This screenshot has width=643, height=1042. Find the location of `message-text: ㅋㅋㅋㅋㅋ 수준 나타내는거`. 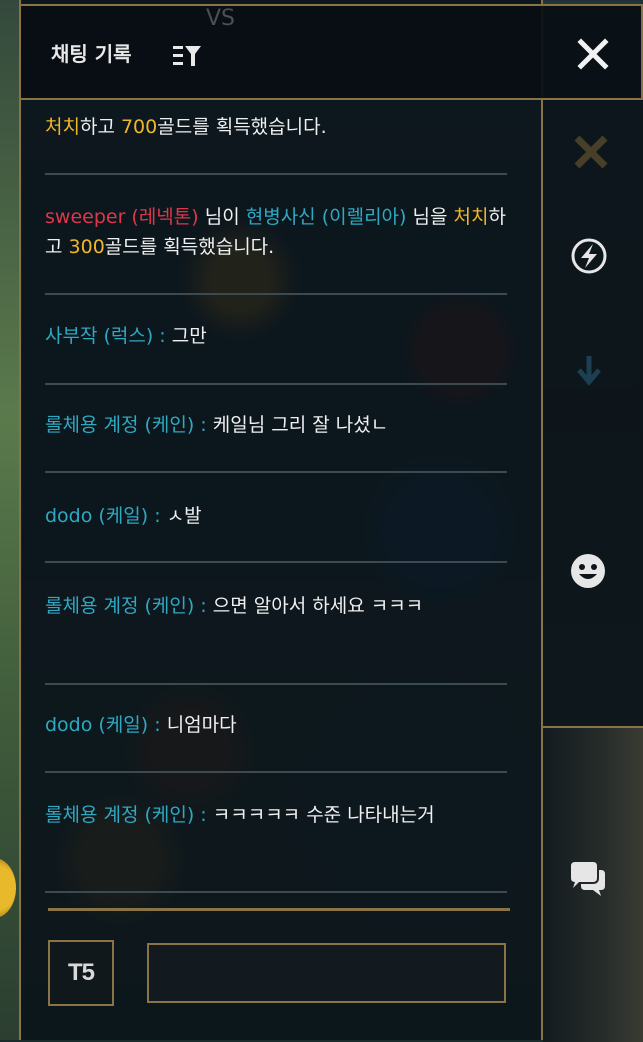

message-text: ㅋㅋㅋㅋㅋ 수준 나타내는거 is located at coordinates (323, 815).